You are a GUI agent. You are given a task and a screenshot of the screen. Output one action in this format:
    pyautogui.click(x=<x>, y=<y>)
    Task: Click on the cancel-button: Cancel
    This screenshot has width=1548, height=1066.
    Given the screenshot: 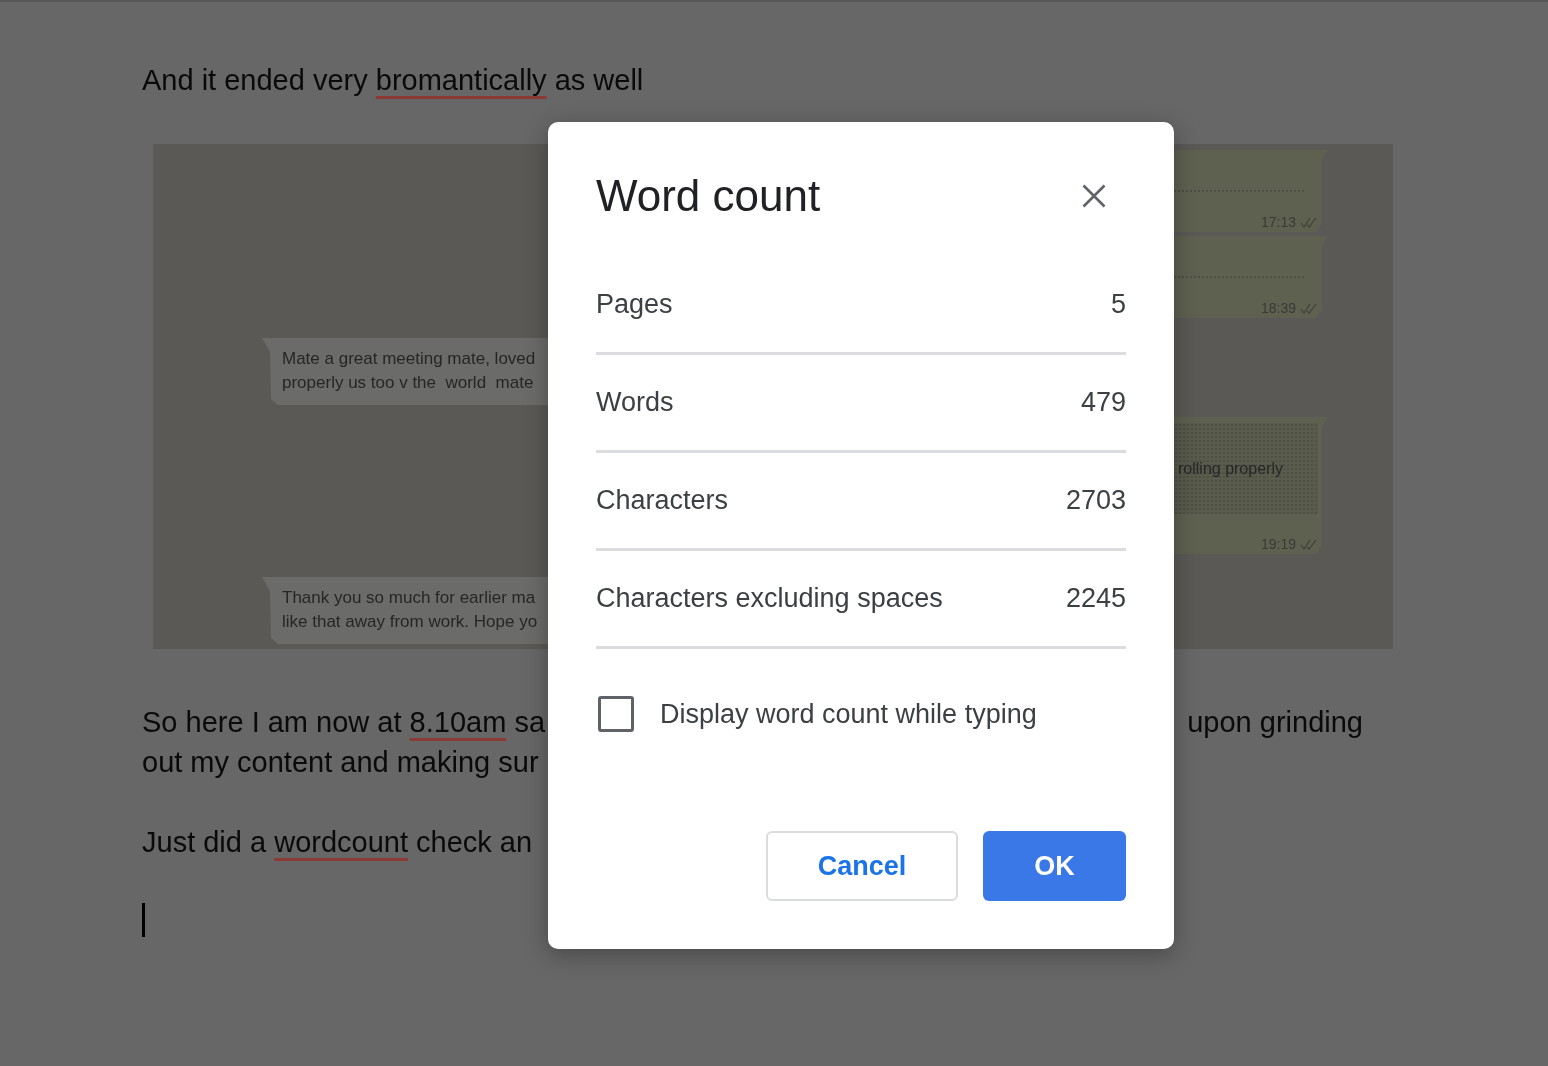 What is the action you would take?
    pyautogui.click(x=862, y=866)
    